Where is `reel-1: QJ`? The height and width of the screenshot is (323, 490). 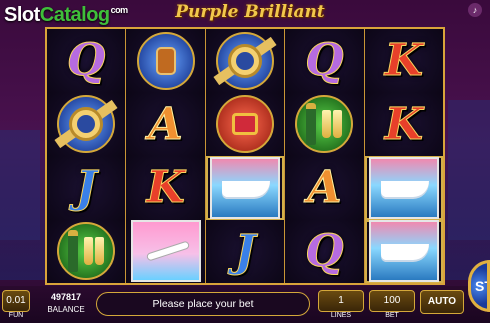
reel-1: QJ is located at coordinates (87, 156).